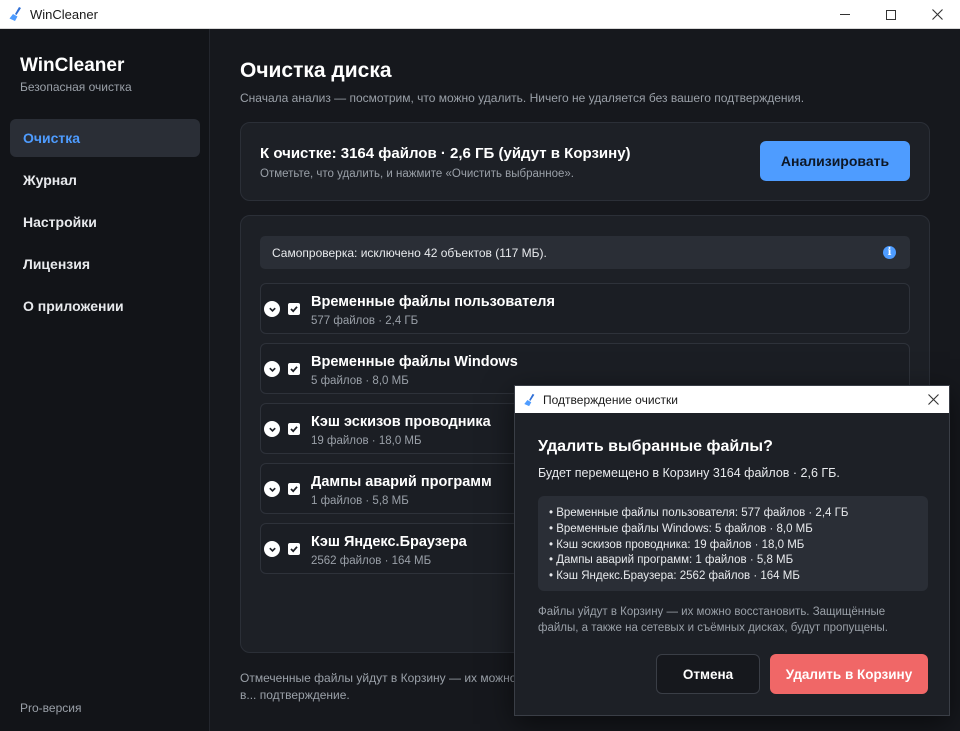 The width and height of the screenshot is (960, 731). I want to click on analyze-button: Анализировать, so click(835, 161).